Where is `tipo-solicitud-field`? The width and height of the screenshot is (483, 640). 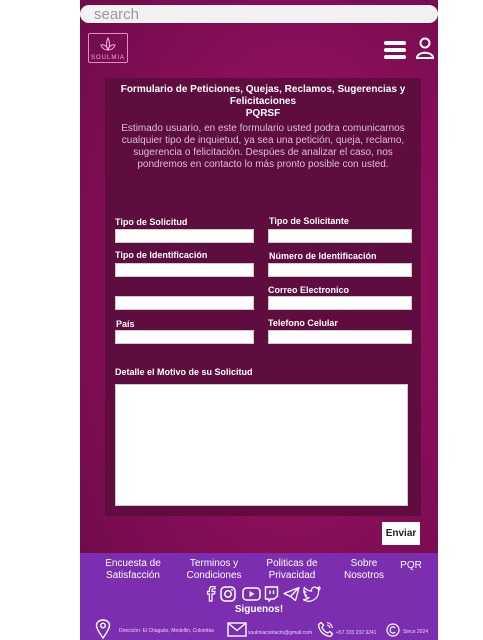
tipo-solicitud-field is located at coordinates (184, 236).